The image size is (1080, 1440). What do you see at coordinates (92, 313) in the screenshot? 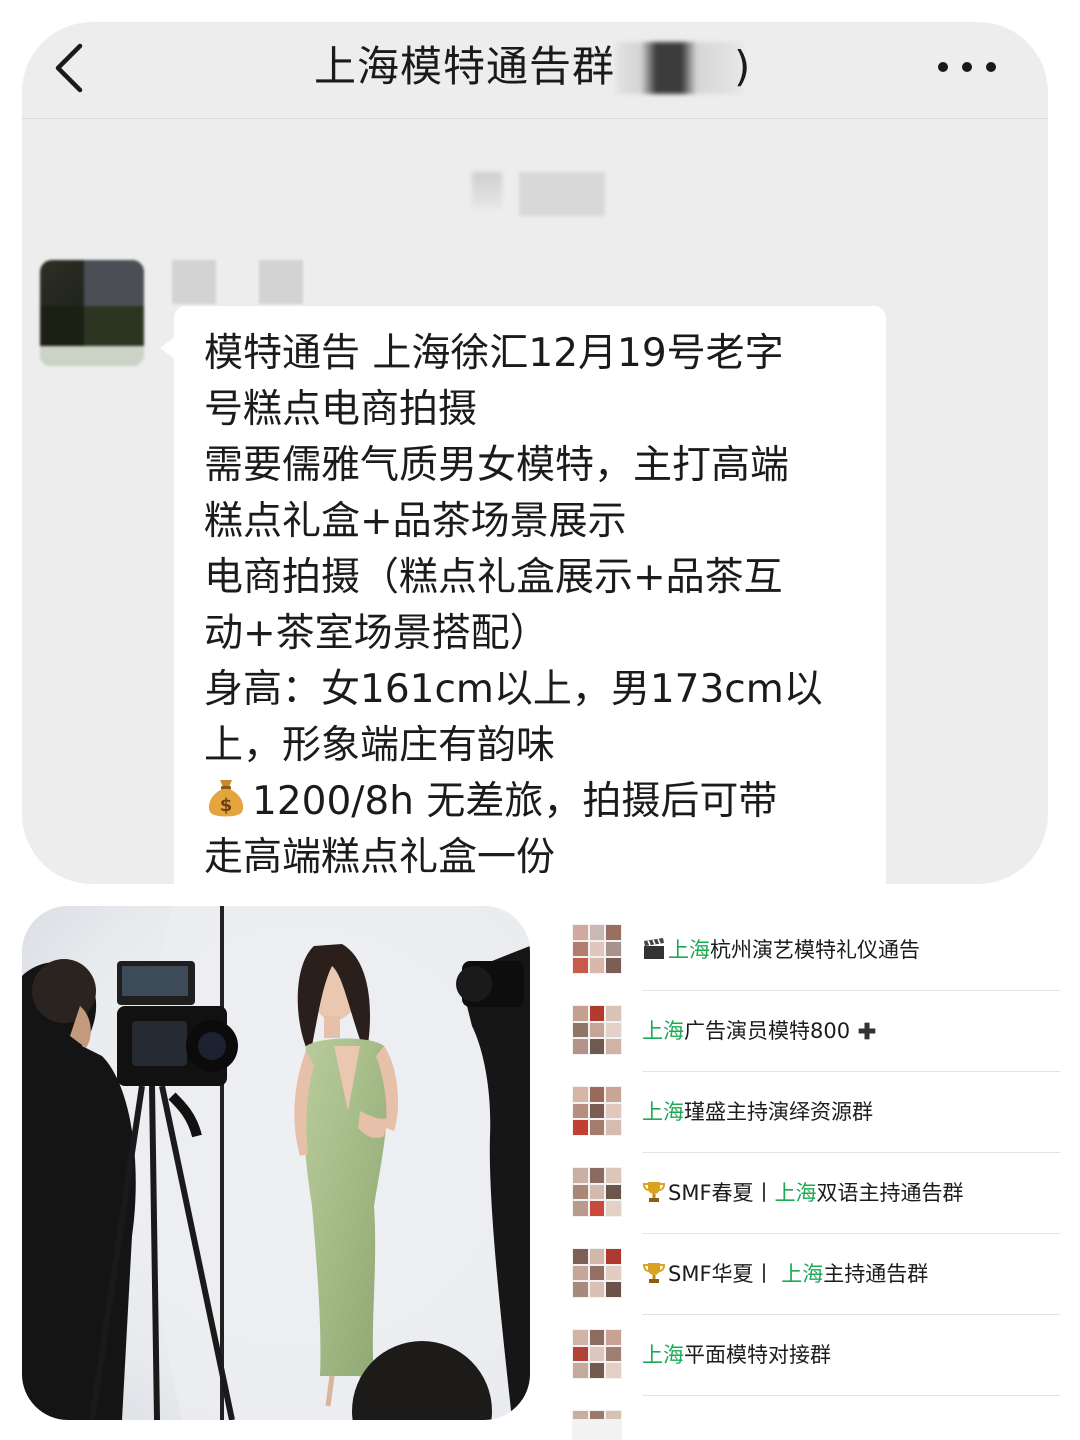
I see `sender-avatar` at bounding box center [92, 313].